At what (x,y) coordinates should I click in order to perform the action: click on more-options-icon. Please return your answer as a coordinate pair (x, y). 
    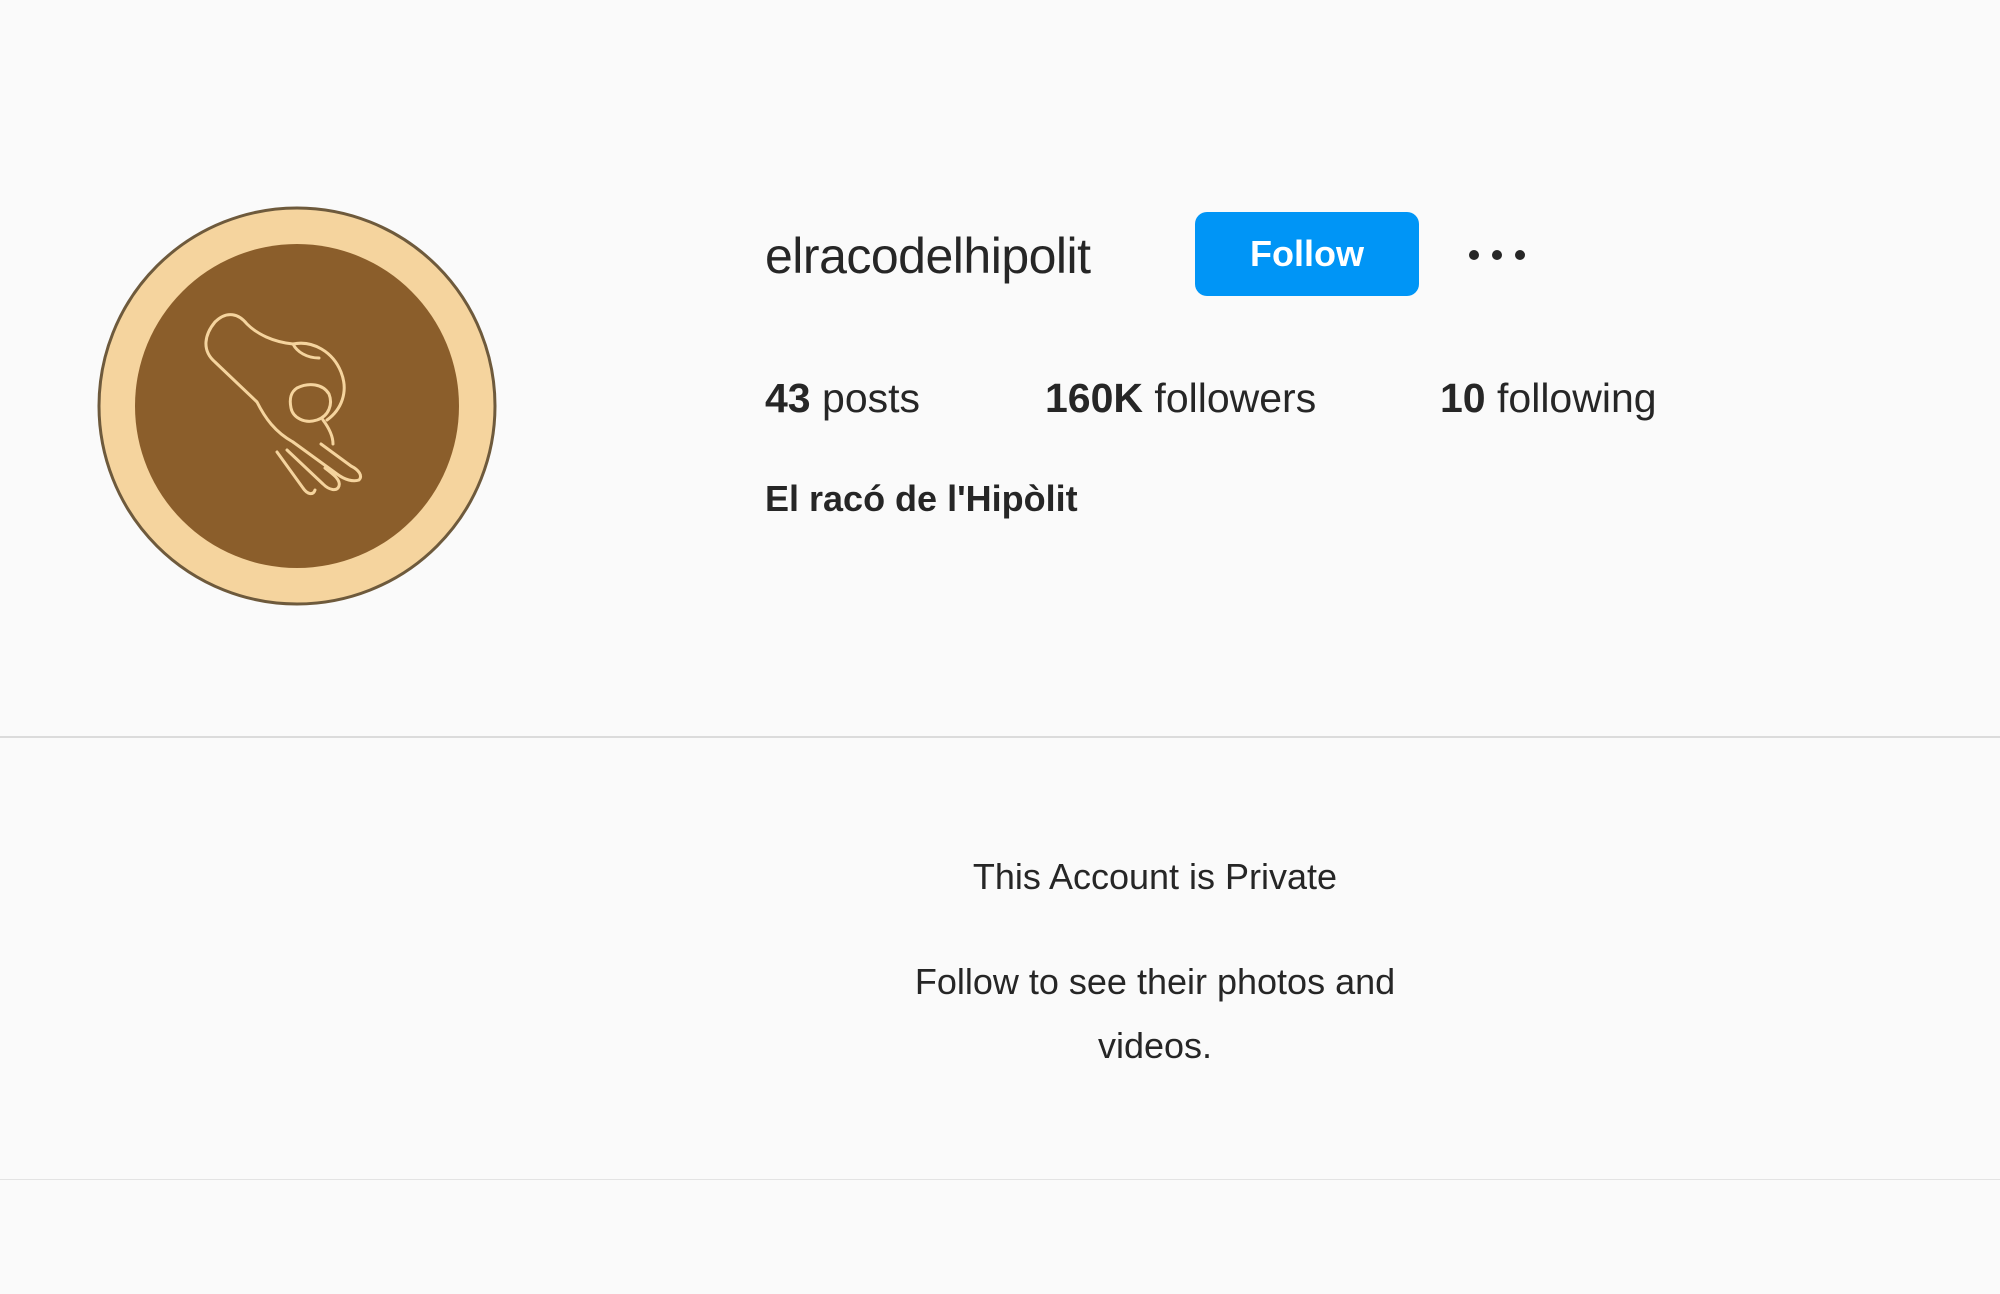
    Looking at the image, I should click on (1497, 255).